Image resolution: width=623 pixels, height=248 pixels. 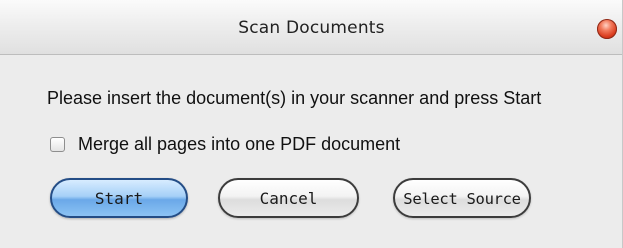 I want to click on window-title: Scan Documents, so click(x=311, y=28).